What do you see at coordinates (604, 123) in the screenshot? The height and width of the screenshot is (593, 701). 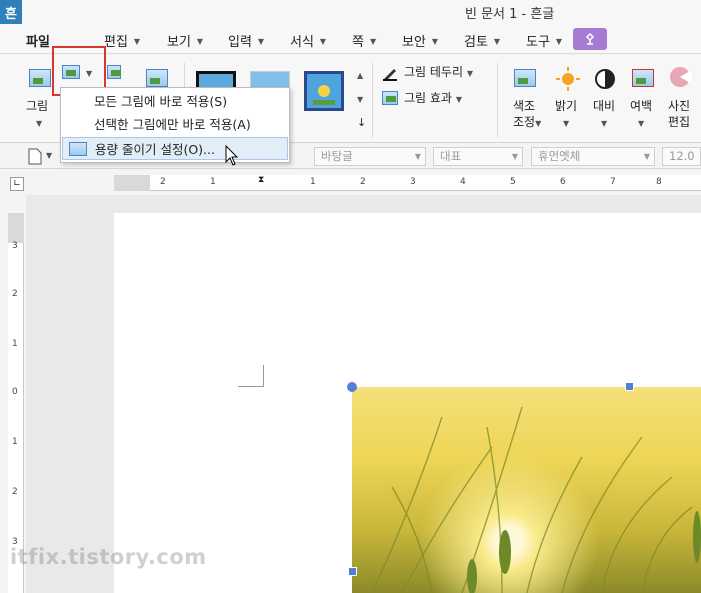 I see `contrast-dropdown-icon: ▼` at bounding box center [604, 123].